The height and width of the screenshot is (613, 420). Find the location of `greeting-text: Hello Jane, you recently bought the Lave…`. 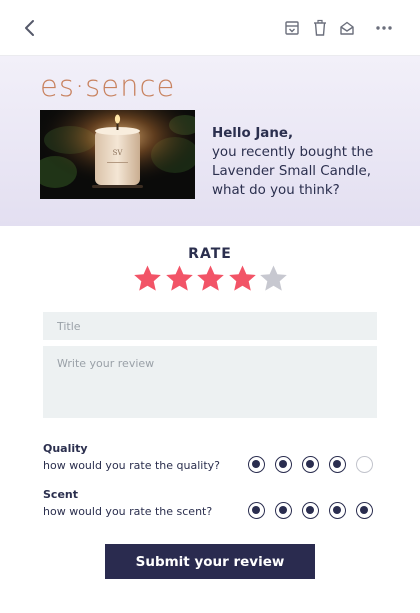

greeting-text: Hello Jane, you recently bought the Lave… is located at coordinates (307, 162).